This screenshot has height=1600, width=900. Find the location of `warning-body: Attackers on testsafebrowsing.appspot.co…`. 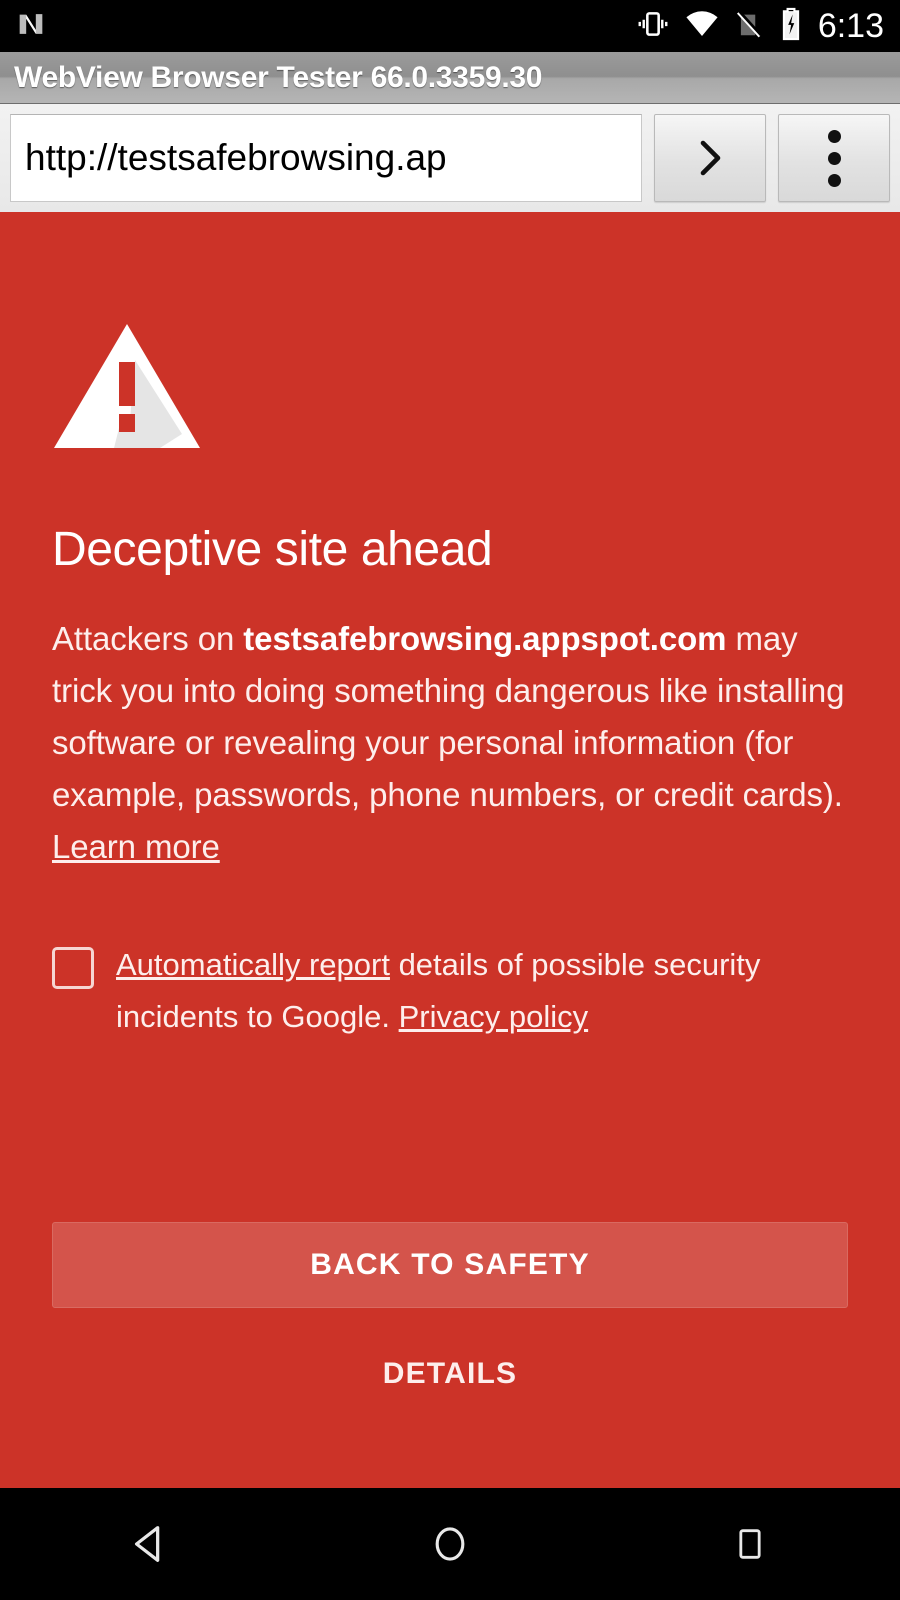

warning-body: Attackers on testsafebrowsing.appspot.co… is located at coordinates (450, 743).